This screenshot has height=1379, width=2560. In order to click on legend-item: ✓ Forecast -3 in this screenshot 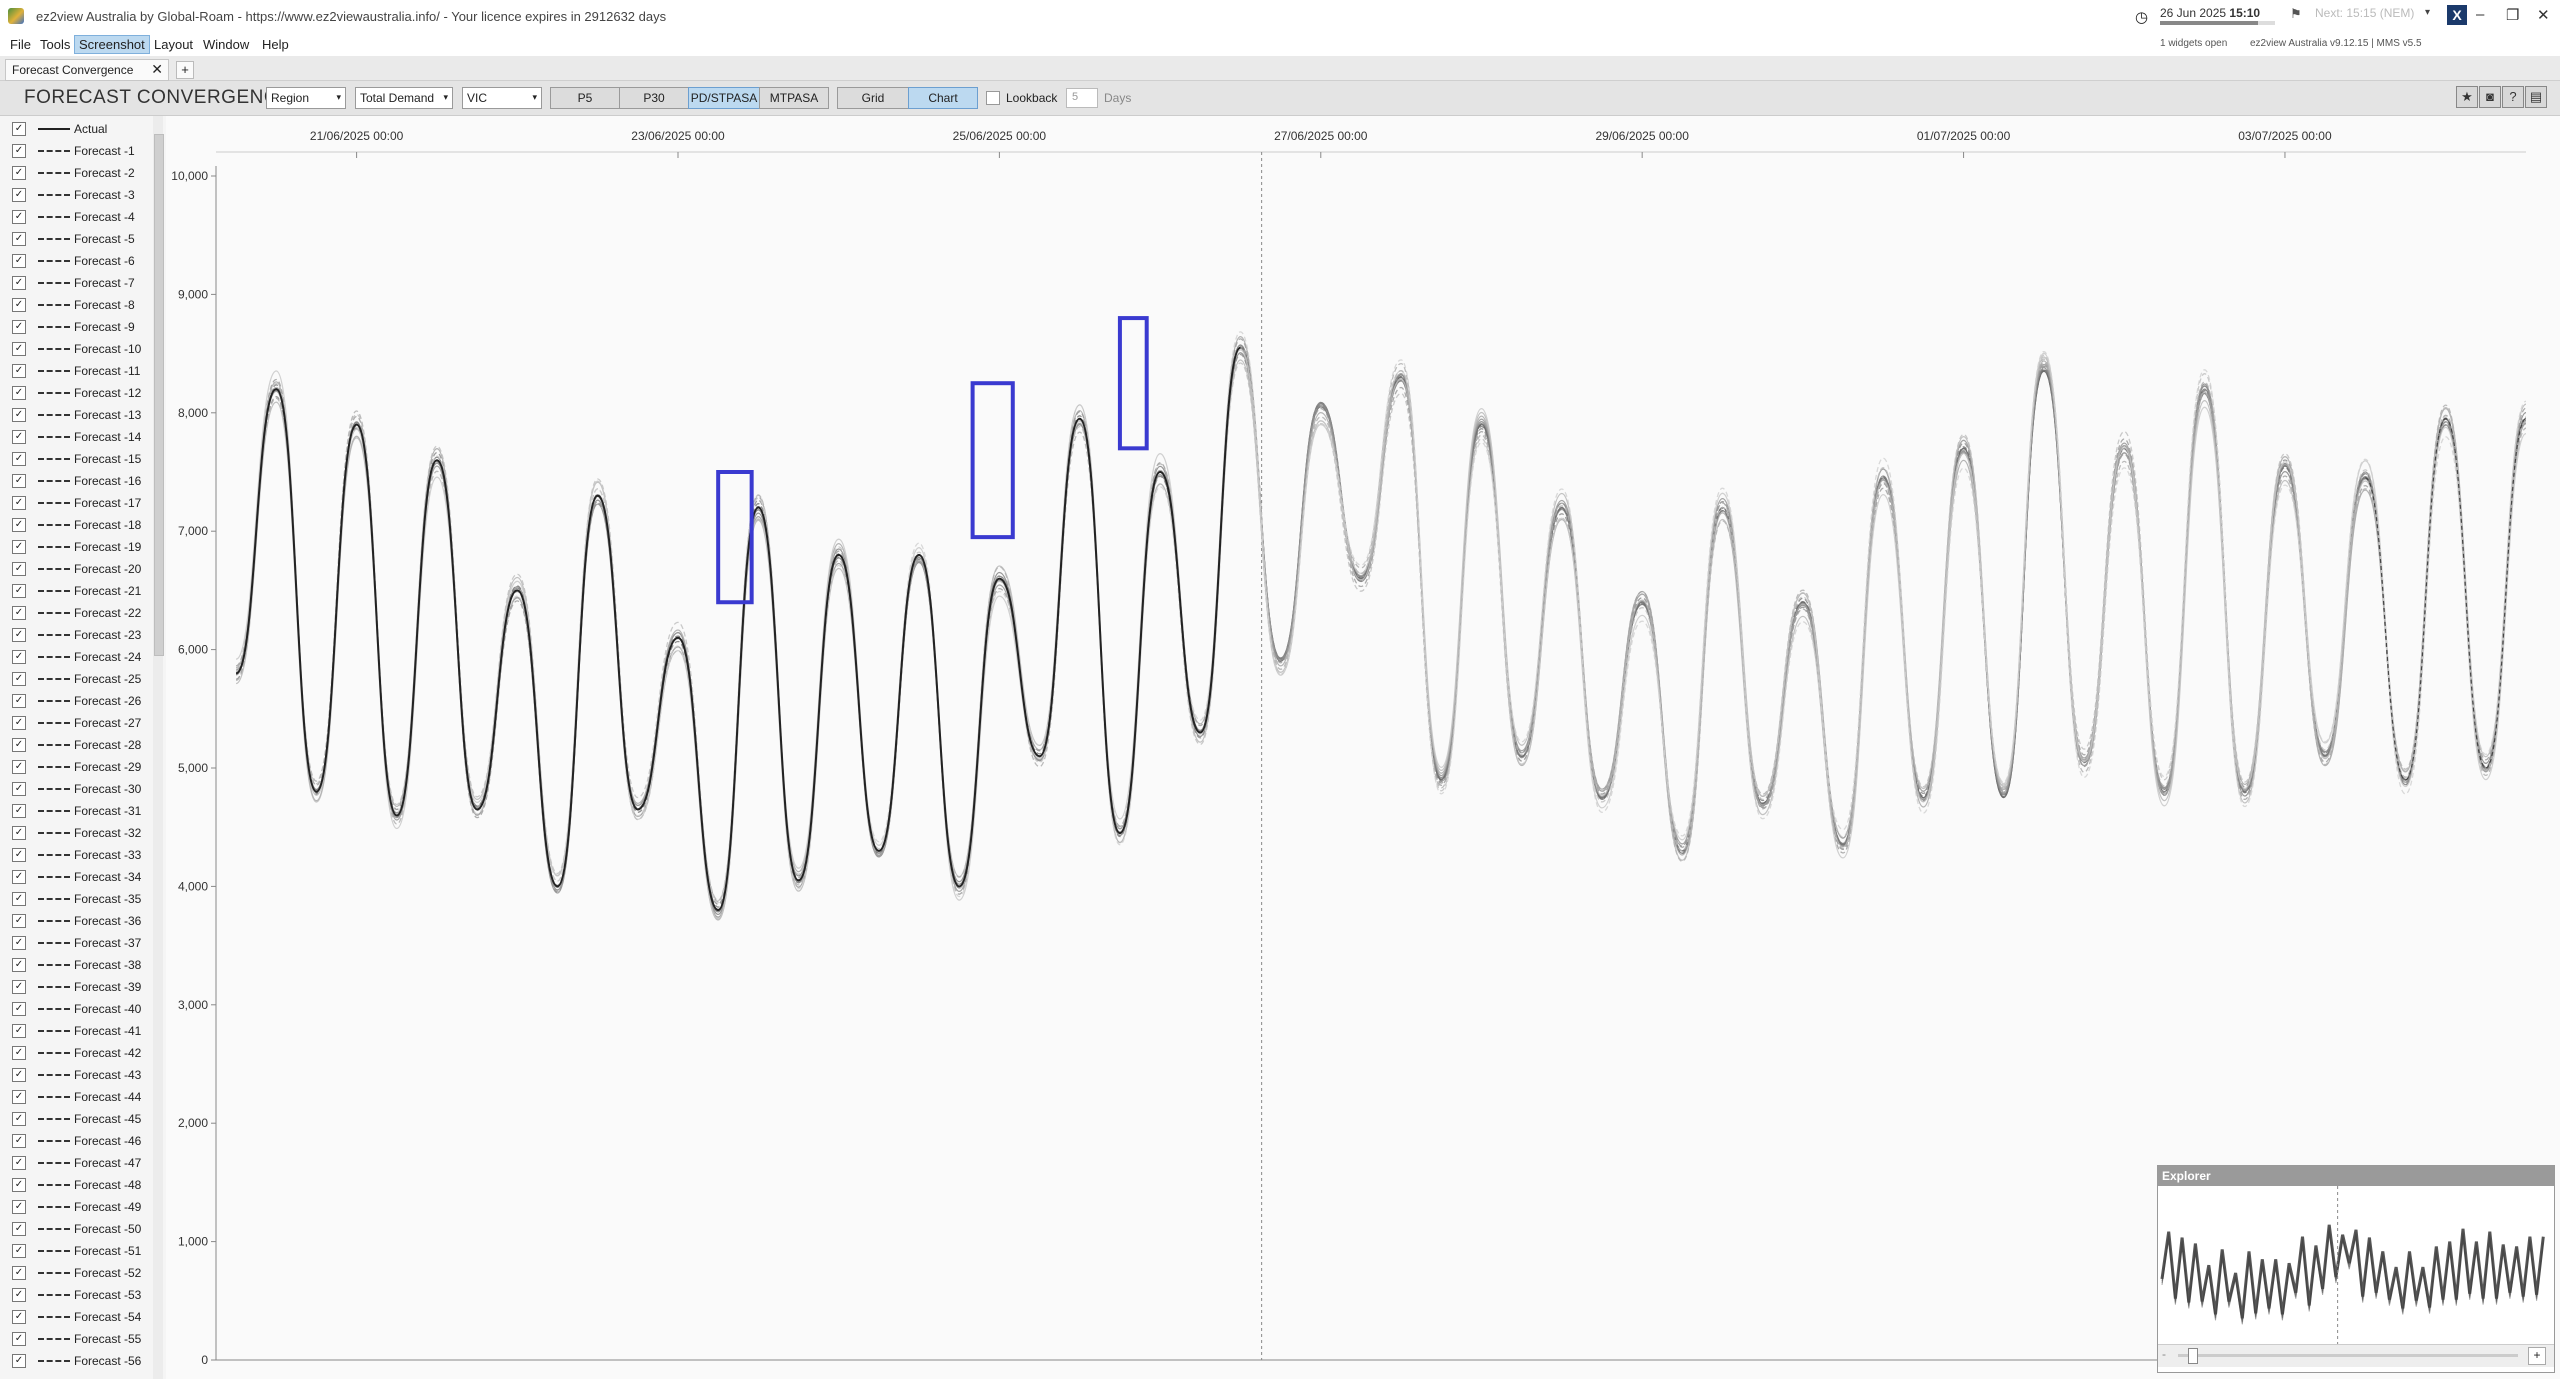, I will do `click(75, 195)`.